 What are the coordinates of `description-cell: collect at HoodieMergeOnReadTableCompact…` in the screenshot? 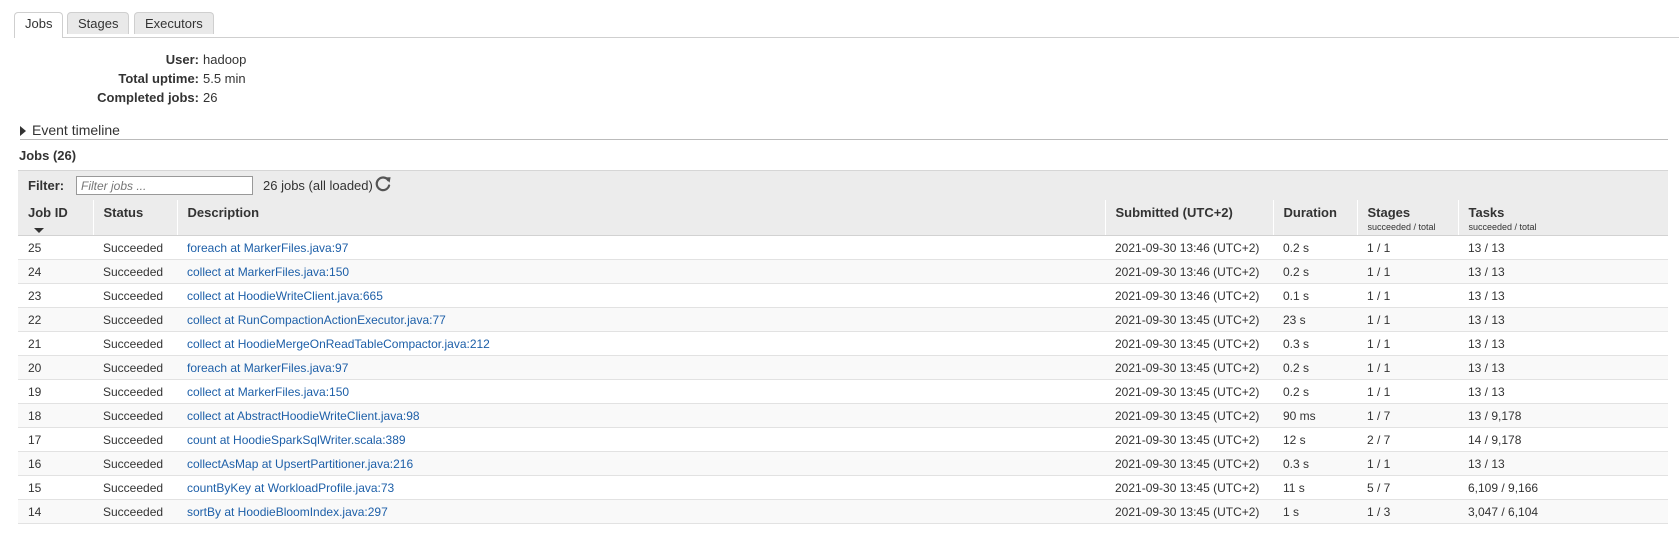 It's located at (641, 343).